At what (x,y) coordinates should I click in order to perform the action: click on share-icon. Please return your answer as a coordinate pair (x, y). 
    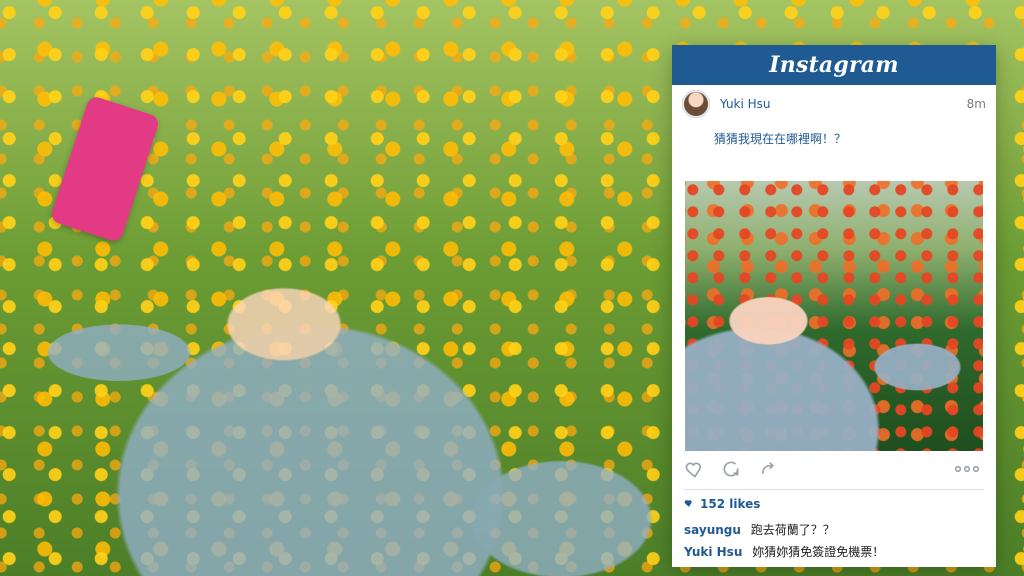
    Looking at the image, I should click on (767, 469).